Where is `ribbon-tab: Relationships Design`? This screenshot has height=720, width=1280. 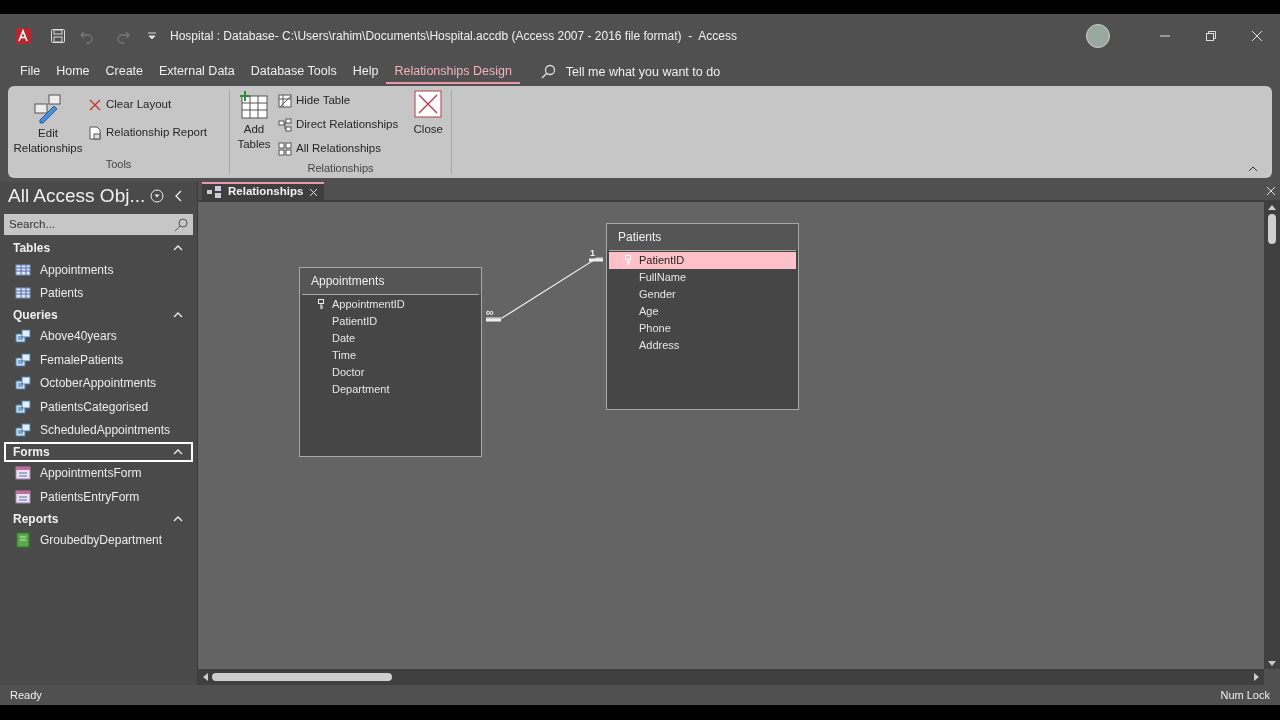 ribbon-tab: Relationships Design is located at coordinates (453, 72).